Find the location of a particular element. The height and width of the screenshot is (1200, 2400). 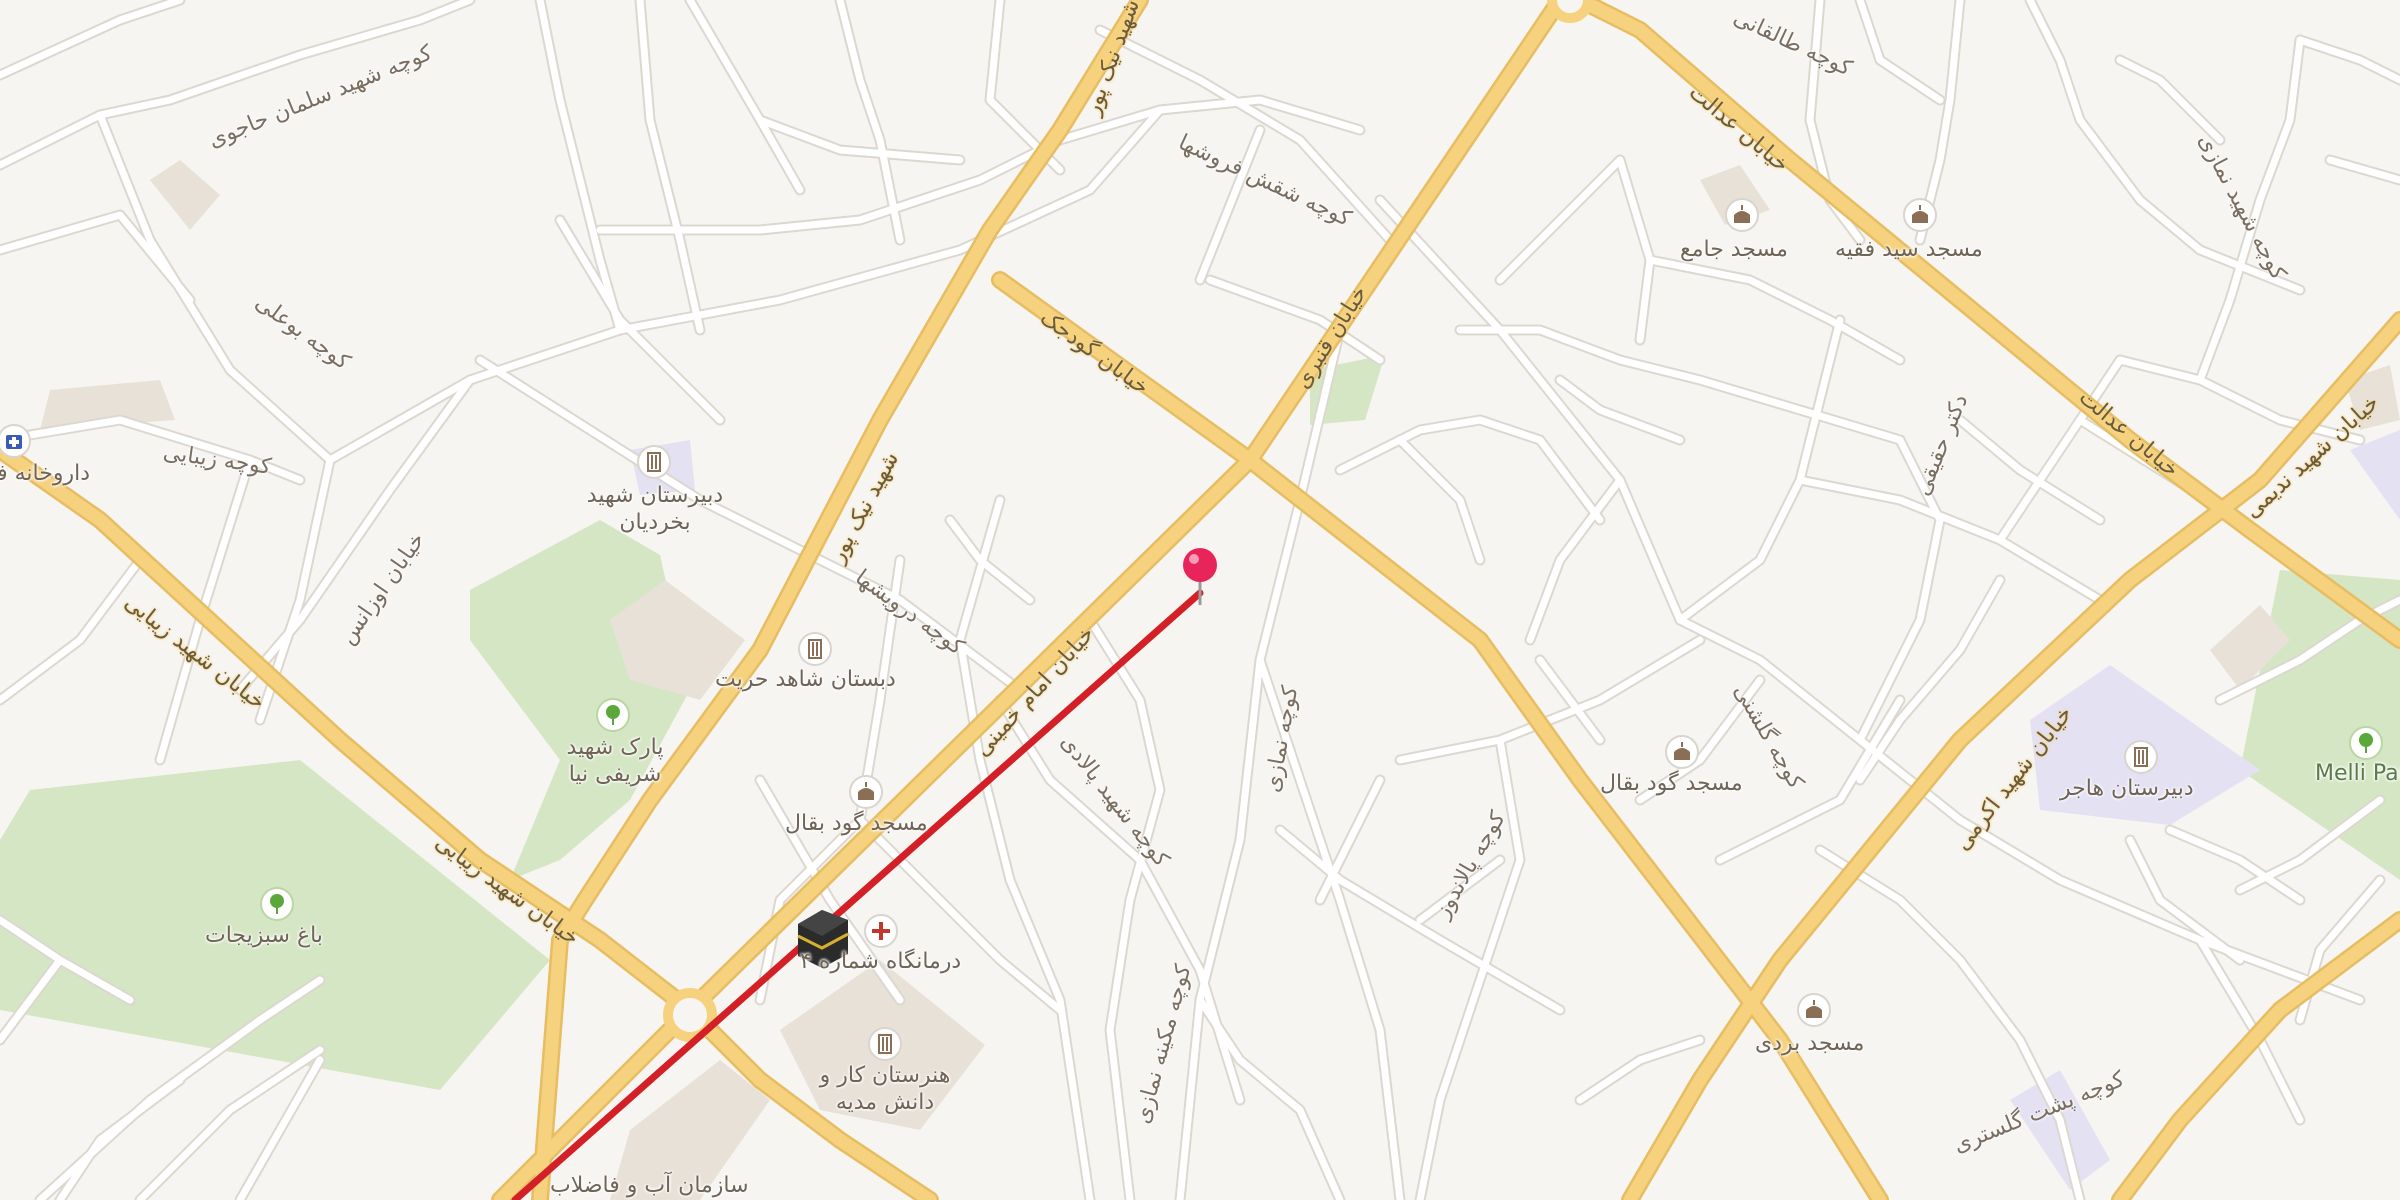

poi-label: مسجد بردی is located at coordinates (1810, 1043).